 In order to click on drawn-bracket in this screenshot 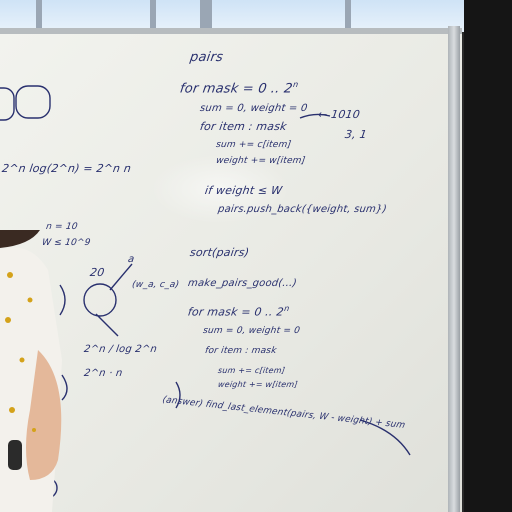, I will do `click(178, 395)`.